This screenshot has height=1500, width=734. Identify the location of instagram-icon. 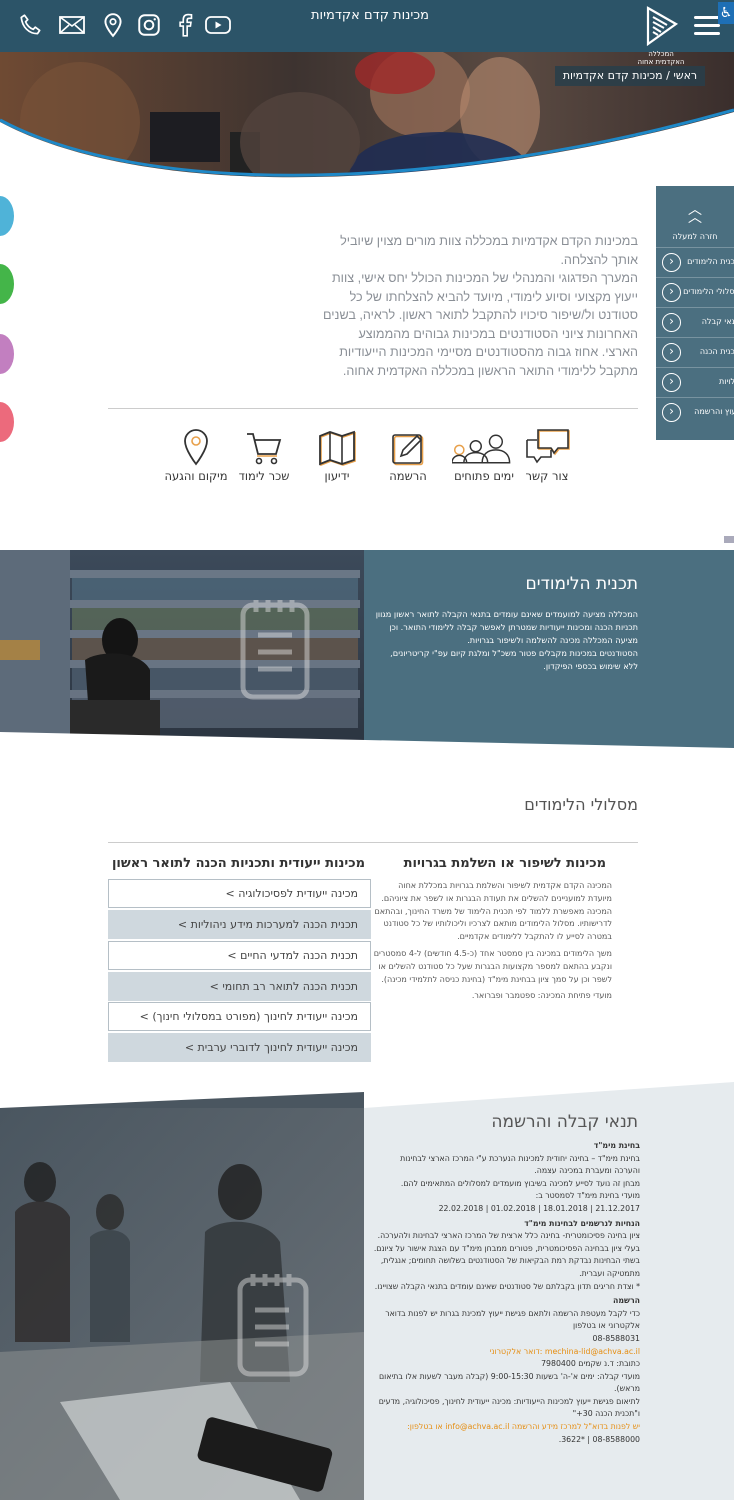
(150, 26).